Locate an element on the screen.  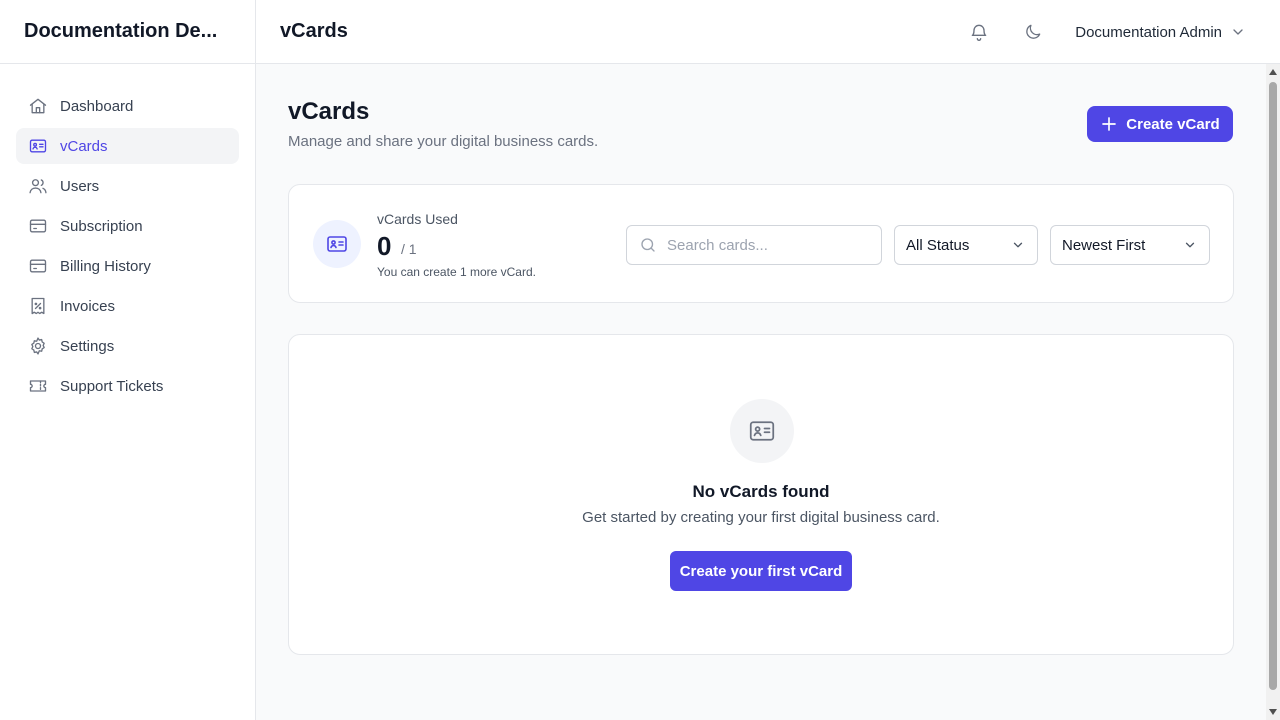
sidebar-item-billing-history: Billing History is located at coordinates (127, 266).